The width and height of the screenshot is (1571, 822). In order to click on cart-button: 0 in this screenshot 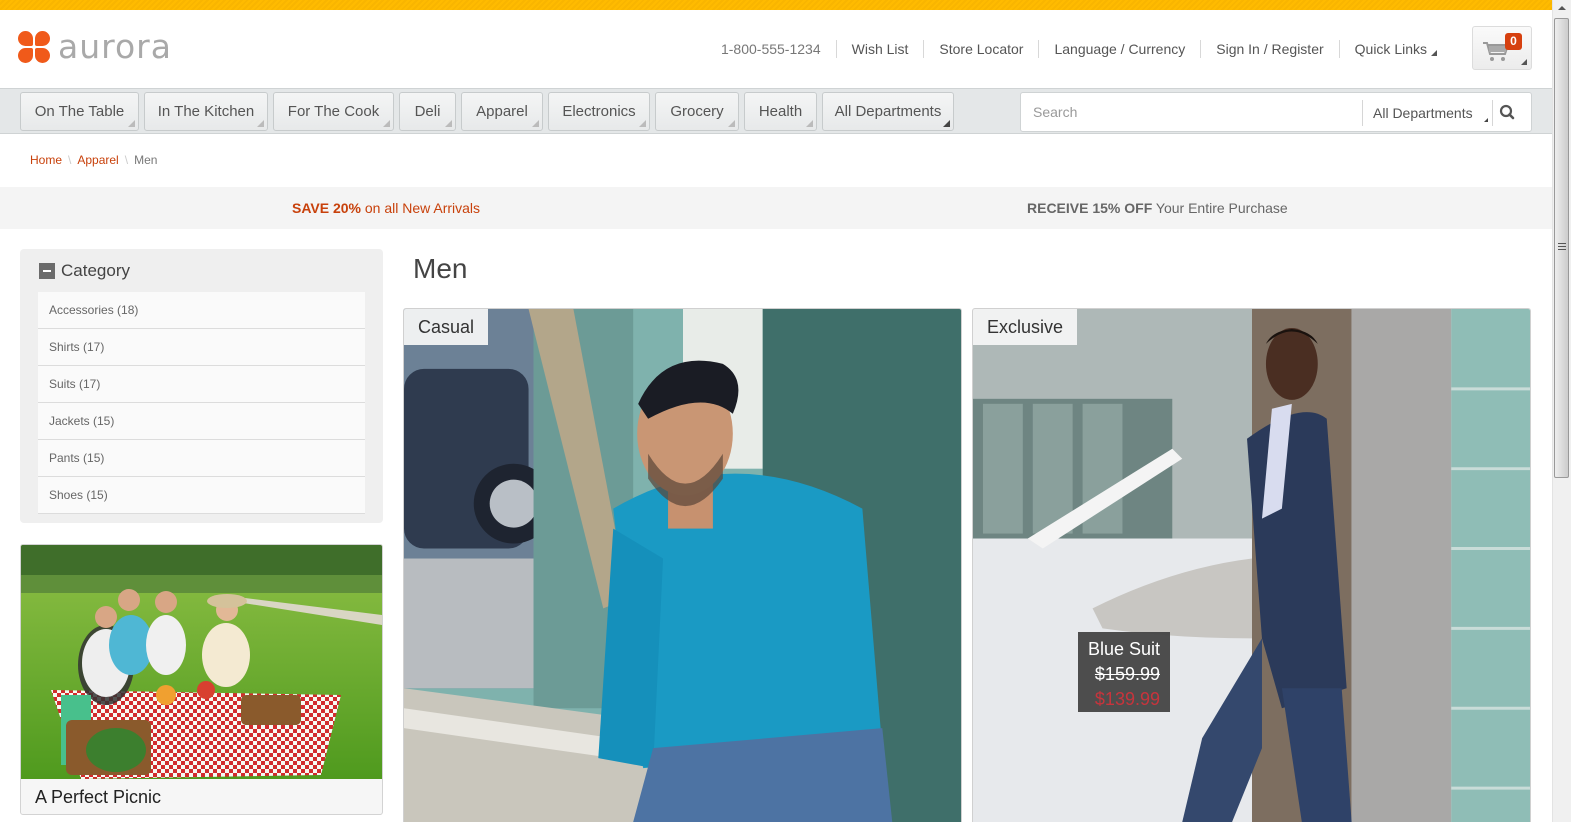, I will do `click(1502, 48)`.